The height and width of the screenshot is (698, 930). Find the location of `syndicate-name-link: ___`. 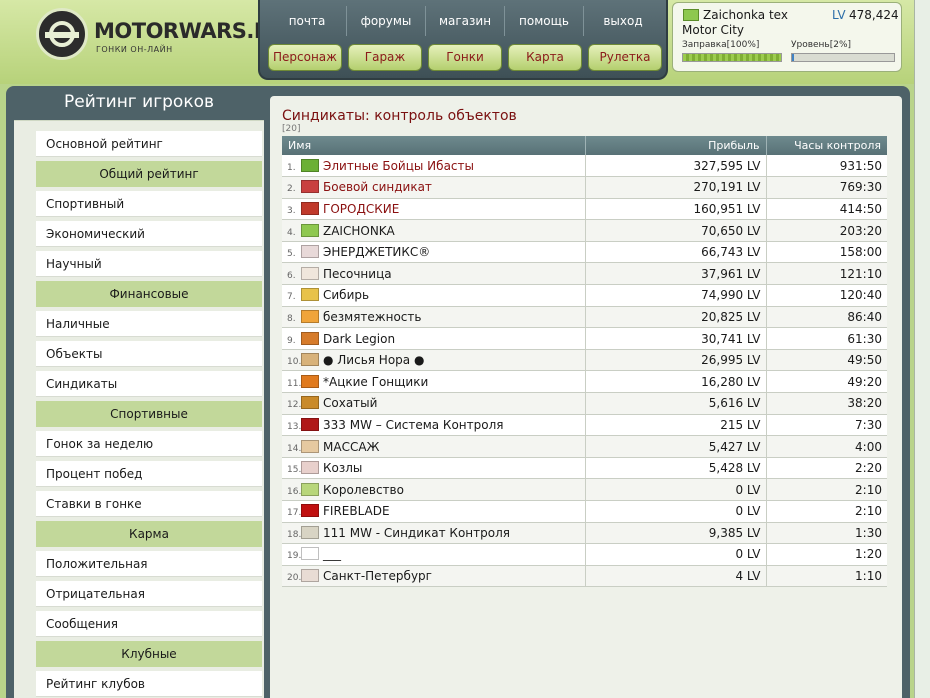

syndicate-name-link: ___ is located at coordinates (332, 554).